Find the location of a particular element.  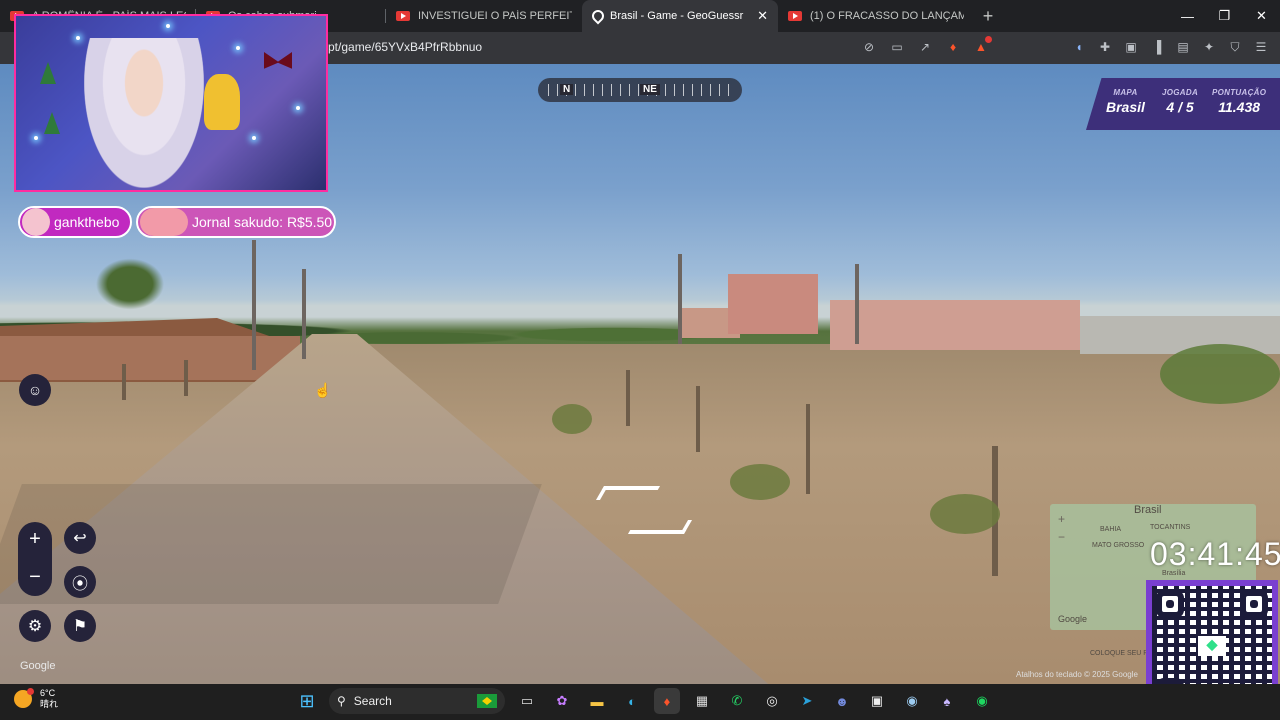

share-icon: ↗ is located at coordinates (925, 47).